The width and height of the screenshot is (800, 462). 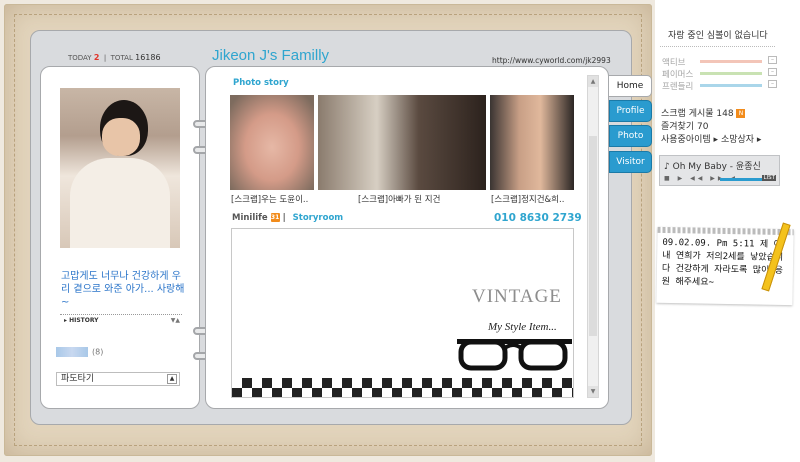 I want to click on phone-number: 010 8630 2739, so click(x=538, y=218).